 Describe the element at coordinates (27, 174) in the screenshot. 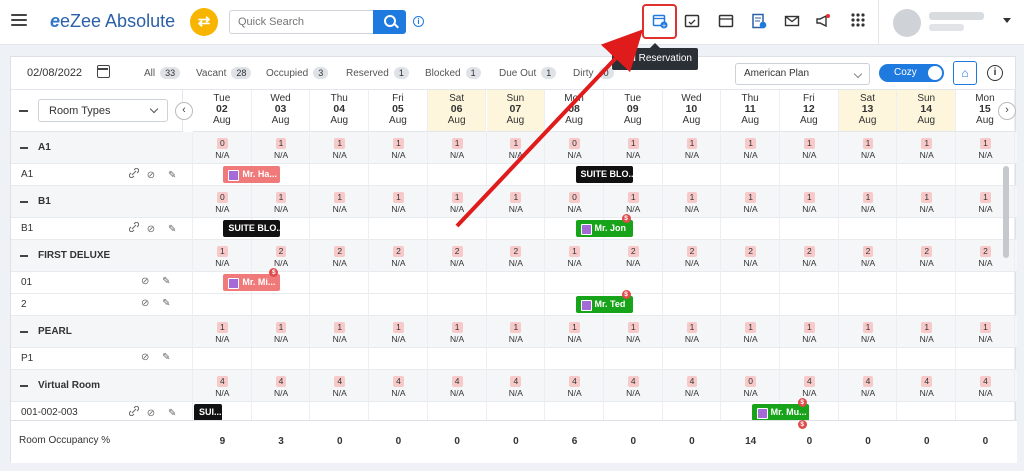

I see `room-name: A1` at that location.